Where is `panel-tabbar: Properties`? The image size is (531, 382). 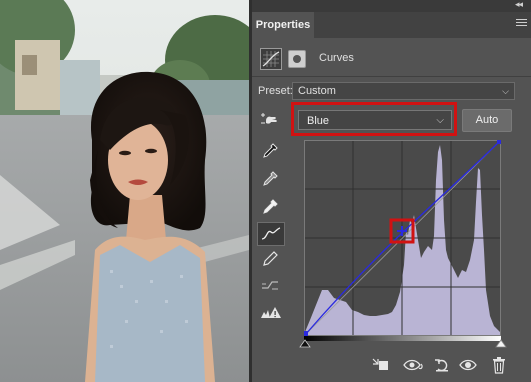 panel-tabbar: Properties is located at coordinates (391, 25).